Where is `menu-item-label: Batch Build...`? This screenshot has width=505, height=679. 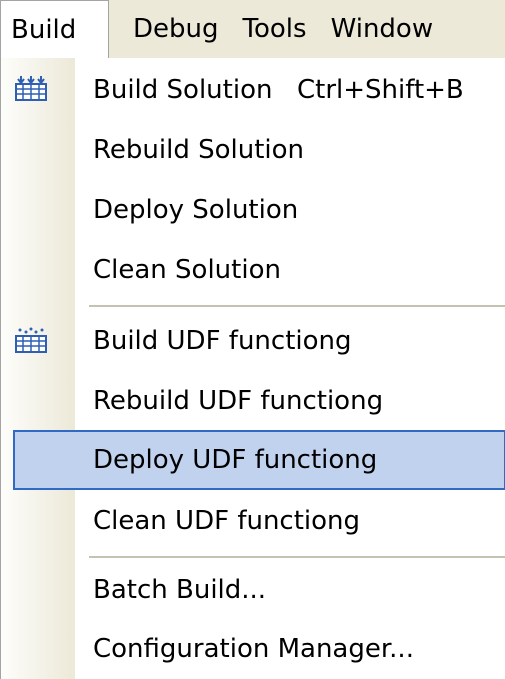 menu-item-label: Batch Build... is located at coordinates (180, 590).